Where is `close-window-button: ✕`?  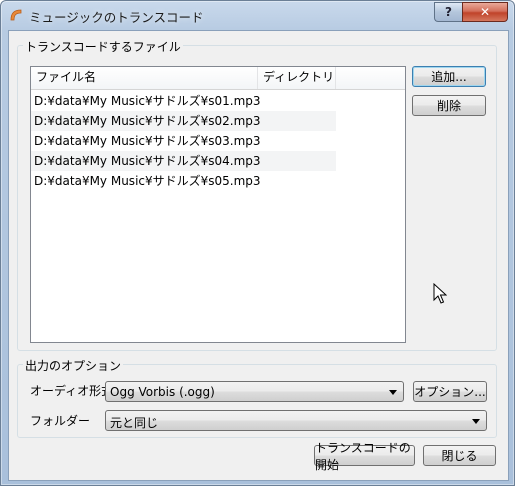
close-window-button: ✕ is located at coordinates (485, 12).